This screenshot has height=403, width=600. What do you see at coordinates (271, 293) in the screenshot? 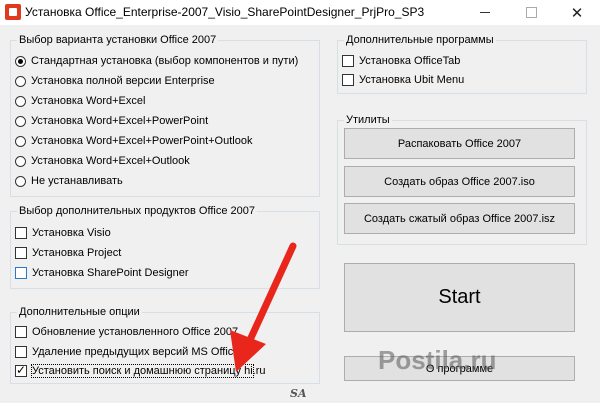
I see `arrow-shaft` at bounding box center [271, 293].